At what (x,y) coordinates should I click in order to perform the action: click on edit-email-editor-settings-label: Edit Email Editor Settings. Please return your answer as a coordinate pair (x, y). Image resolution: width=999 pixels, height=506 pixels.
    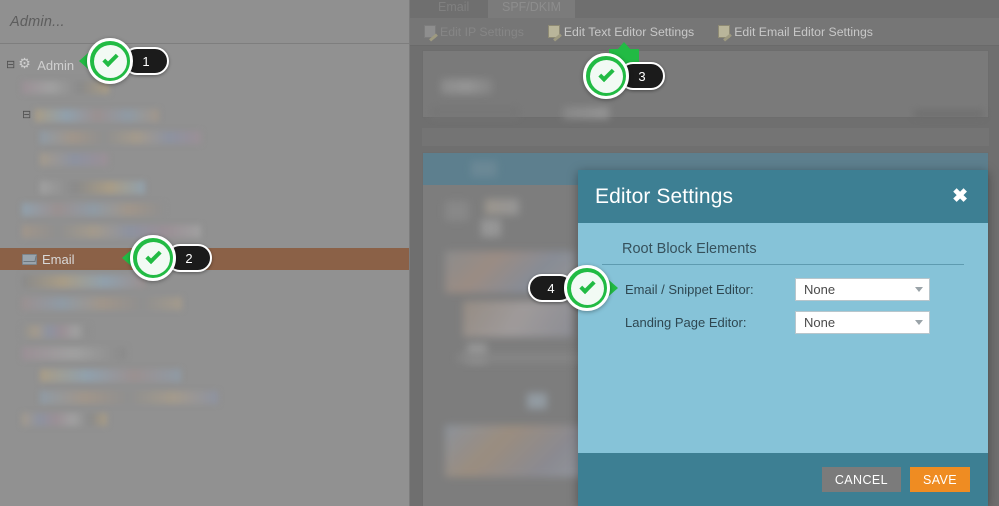
    Looking at the image, I should click on (803, 31).